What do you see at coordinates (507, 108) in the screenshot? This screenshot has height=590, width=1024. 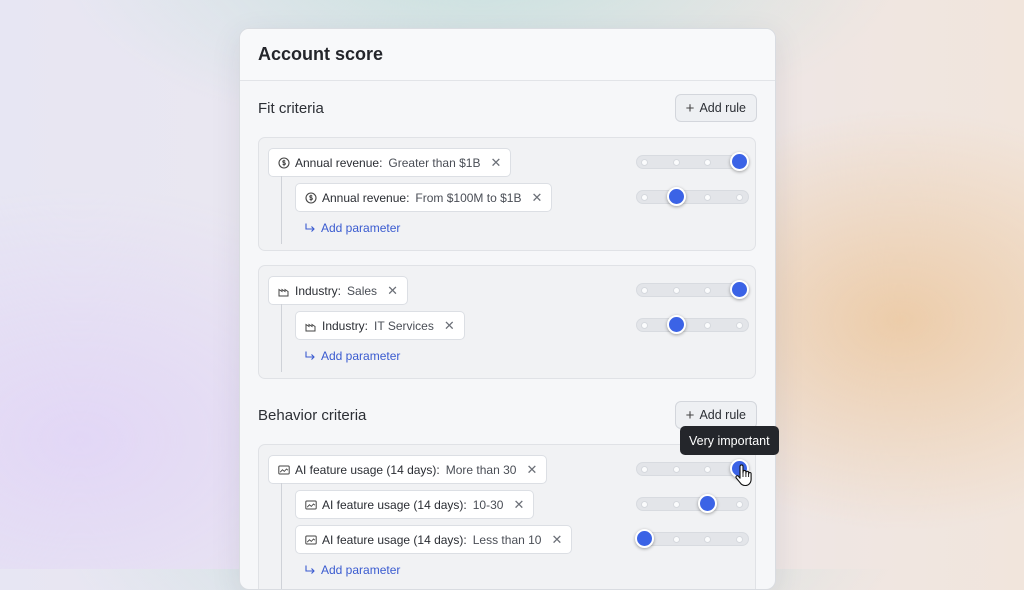 I see `fit-criteria-header: Fit criteria + Add rule` at bounding box center [507, 108].